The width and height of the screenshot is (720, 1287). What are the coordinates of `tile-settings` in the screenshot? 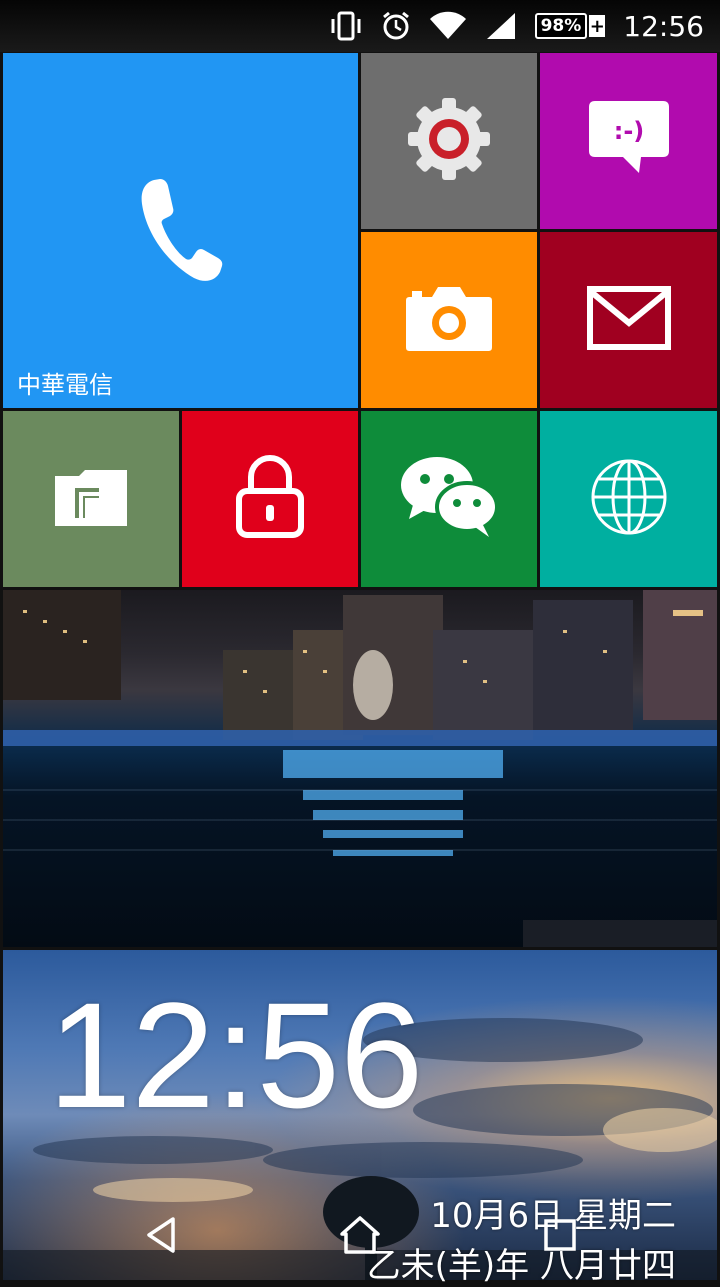 It's located at (449, 141).